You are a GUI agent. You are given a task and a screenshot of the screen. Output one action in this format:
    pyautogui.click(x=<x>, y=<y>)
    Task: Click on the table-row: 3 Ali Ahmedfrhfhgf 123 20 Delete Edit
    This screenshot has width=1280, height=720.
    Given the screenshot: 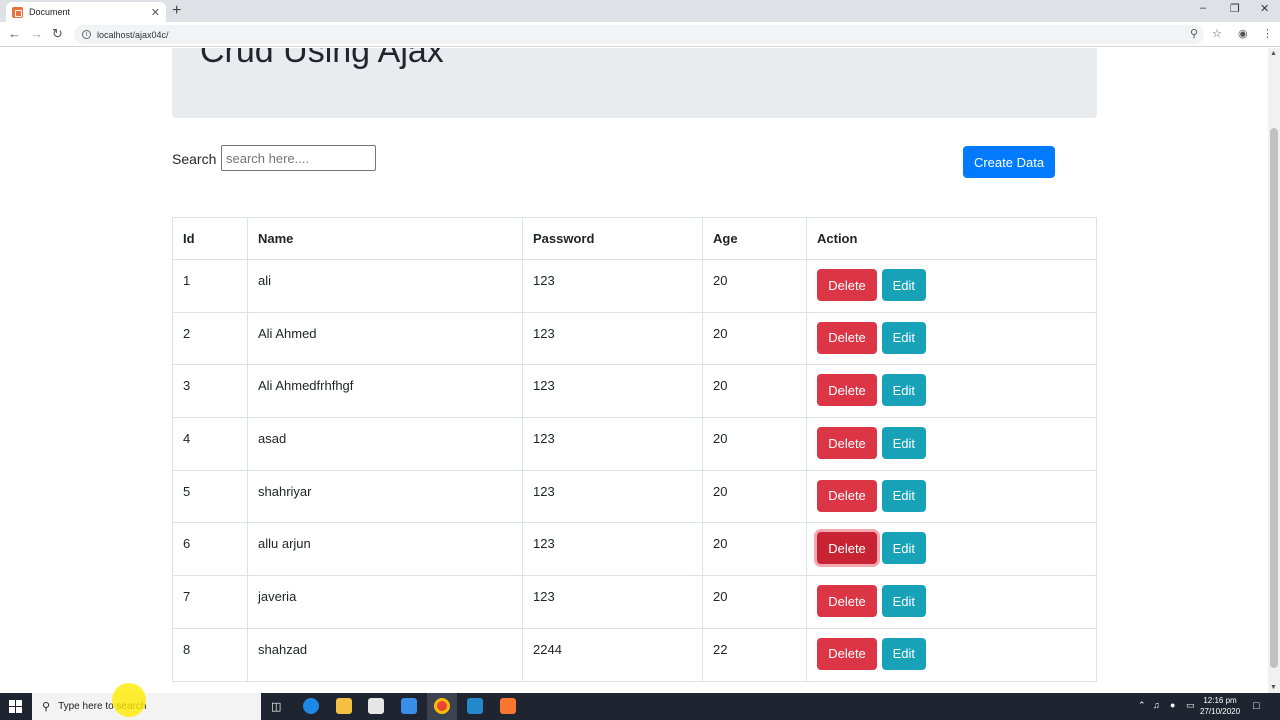 What is the action you would take?
    pyautogui.click(x=634, y=391)
    